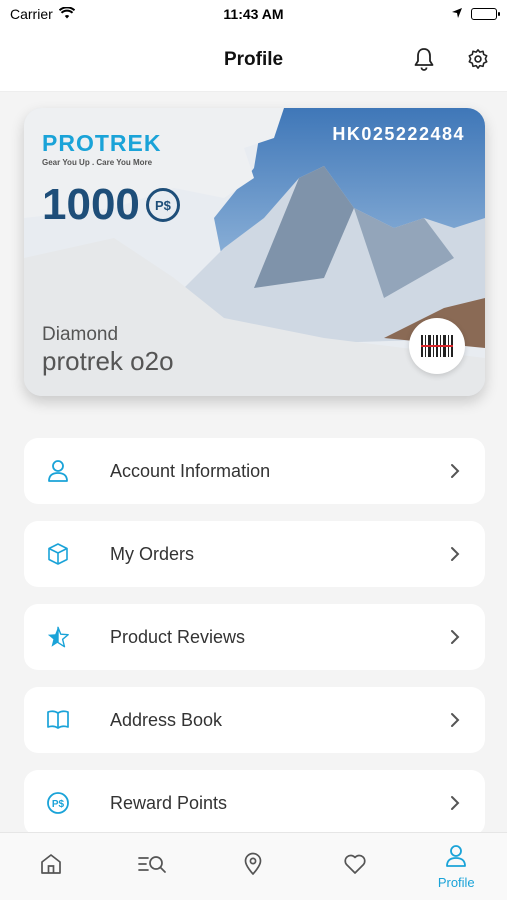 This screenshot has height=900, width=507. What do you see at coordinates (152, 553) in the screenshot?
I see `menu-item-label: My Orders` at bounding box center [152, 553].